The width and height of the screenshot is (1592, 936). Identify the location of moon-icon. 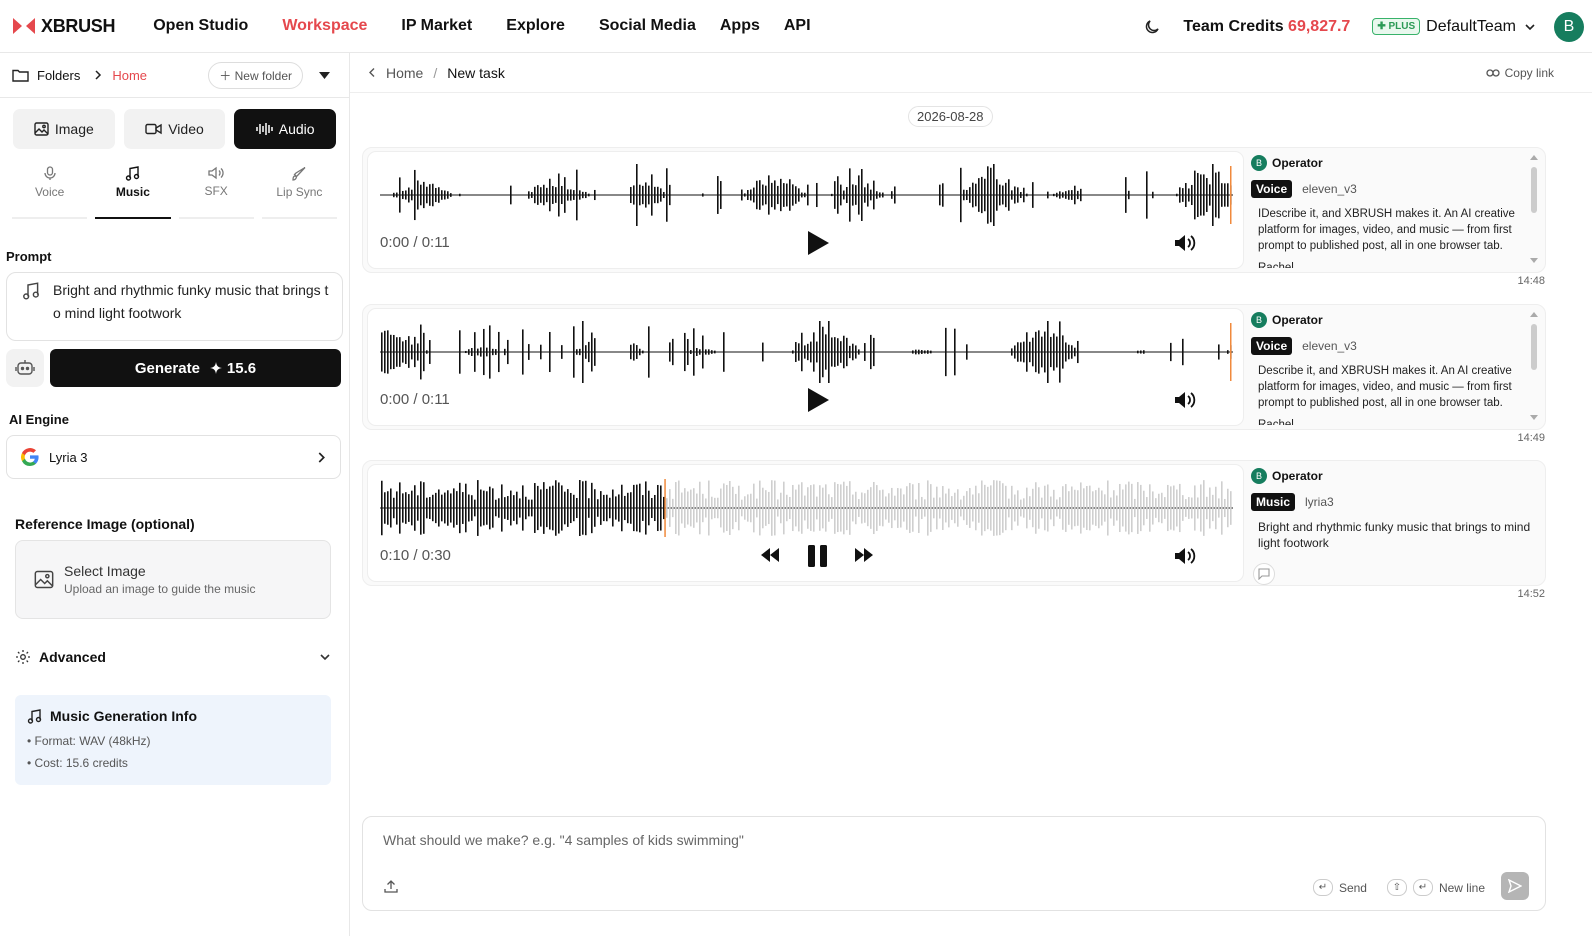
(1152, 27).